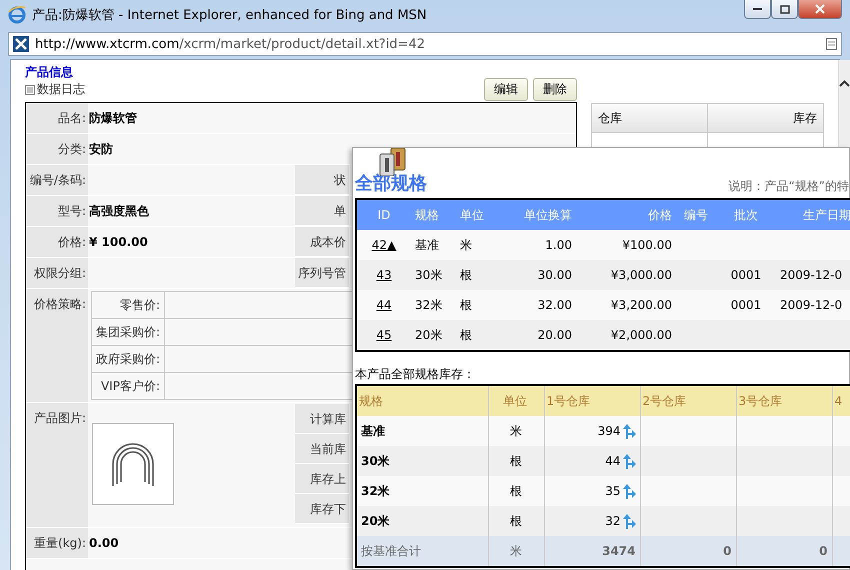 Image resolution: width=850 pixels, height=570 pixels. I want to click on field-label: 价格策略:, so click(57, 345).